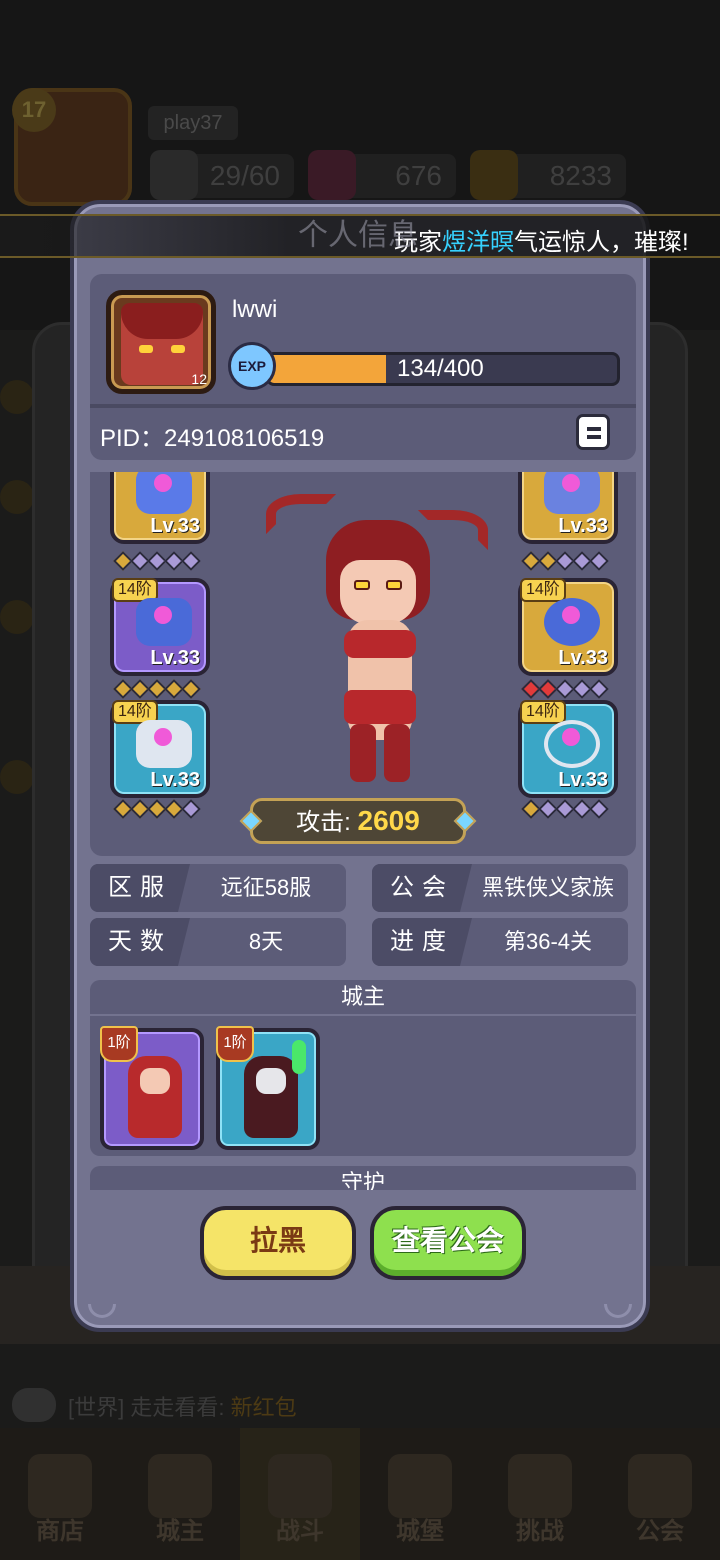 The image size is (720, 1560). I want to click on nav-challenge: 挑战, so click(540, 1494).